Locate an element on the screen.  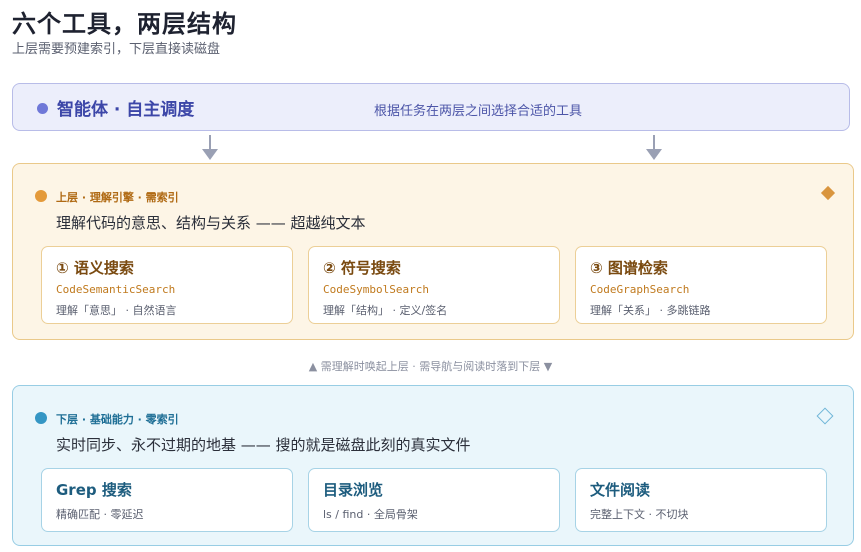
tool-card-code: CodeSemanticSearch is located at coordinates (116, 289).